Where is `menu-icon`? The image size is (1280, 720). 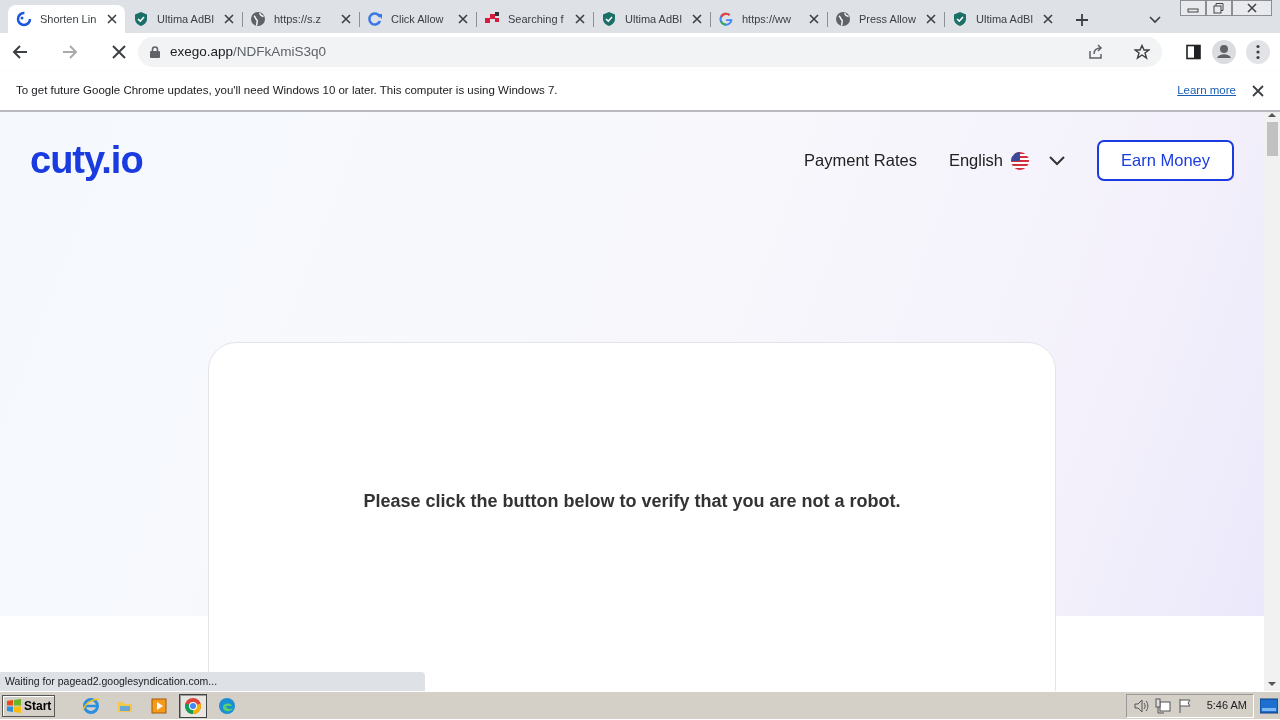 menu-icon is located at coordinates (1258, 52).